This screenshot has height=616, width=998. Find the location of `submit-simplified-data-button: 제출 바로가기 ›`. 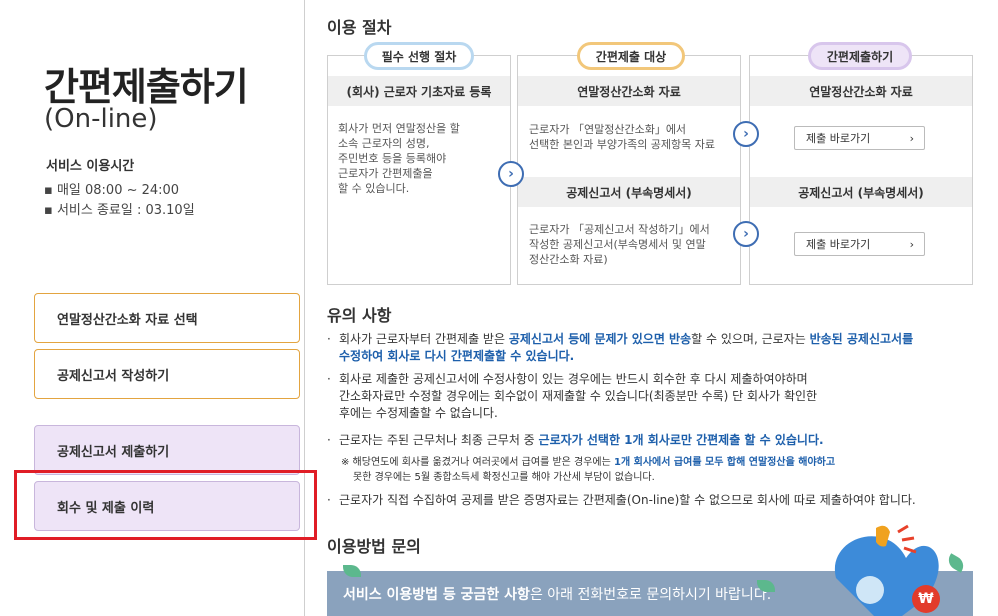

submit-simplified-data-button: 제출 바로가기 › is located at coordinates (859, 138).